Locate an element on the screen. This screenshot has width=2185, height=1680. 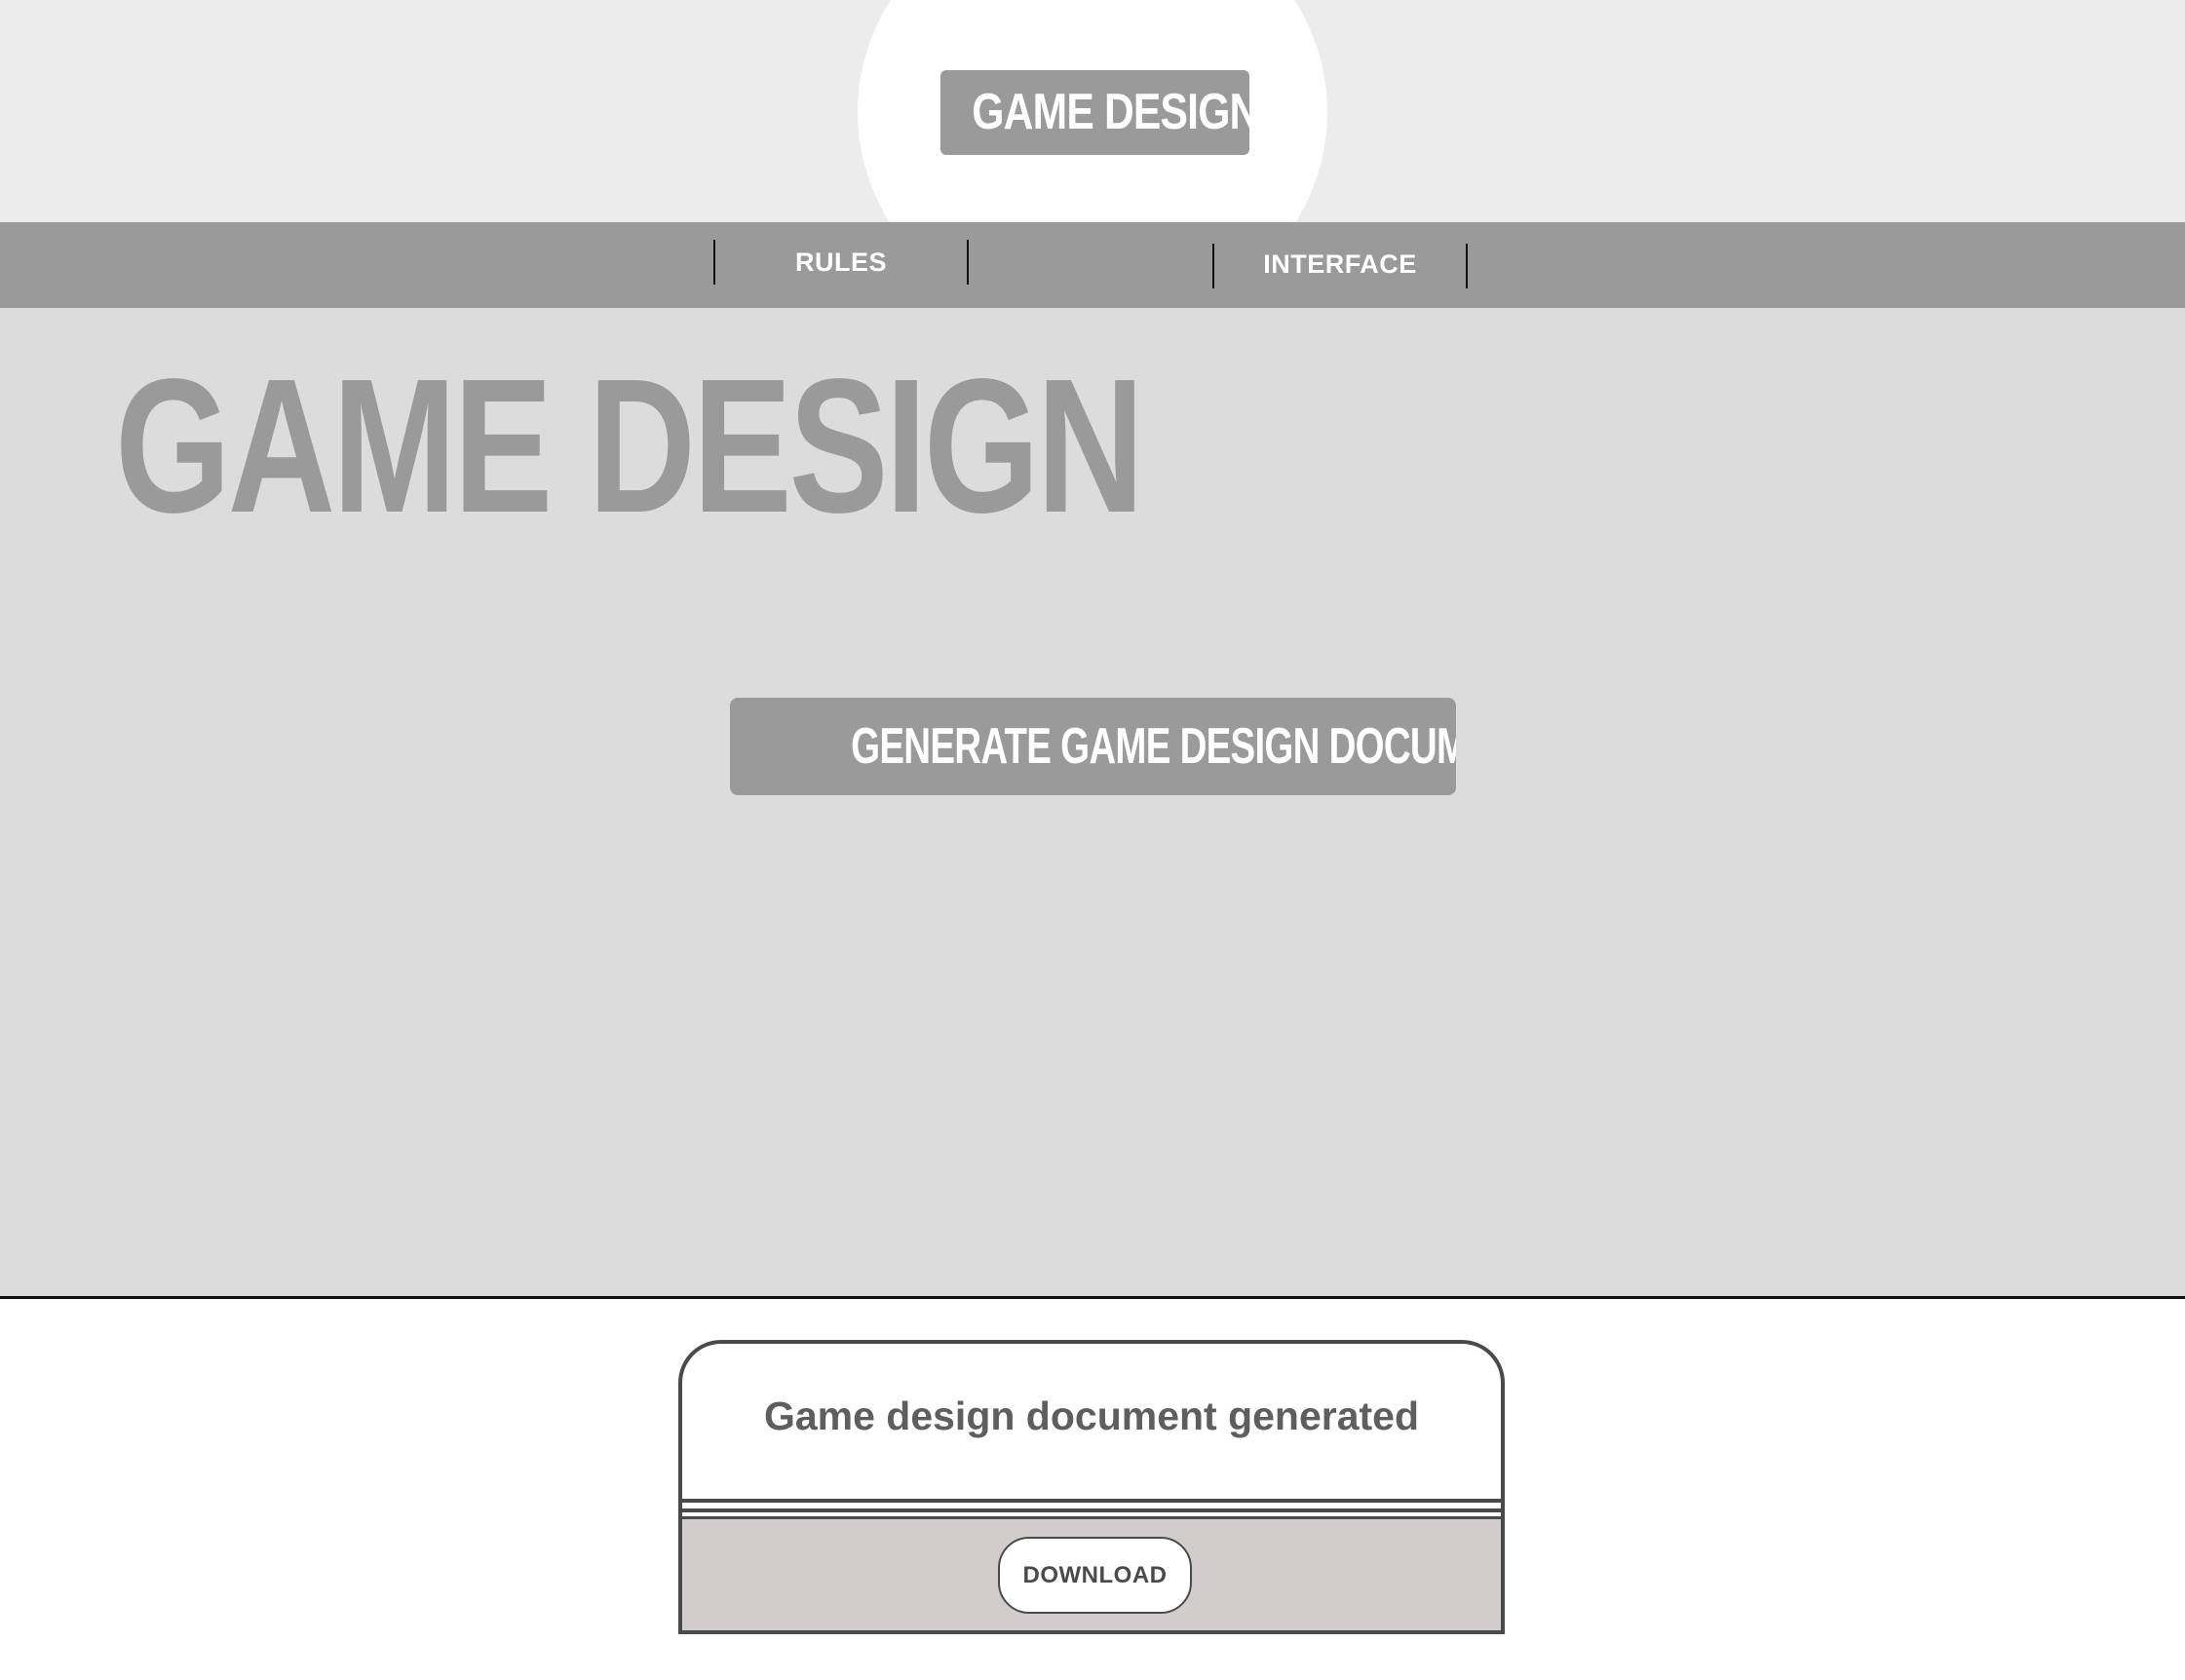
generate-document-button: GENERATE GAME DESIGN DOCUMENT is located at coordinates (1093, 746).